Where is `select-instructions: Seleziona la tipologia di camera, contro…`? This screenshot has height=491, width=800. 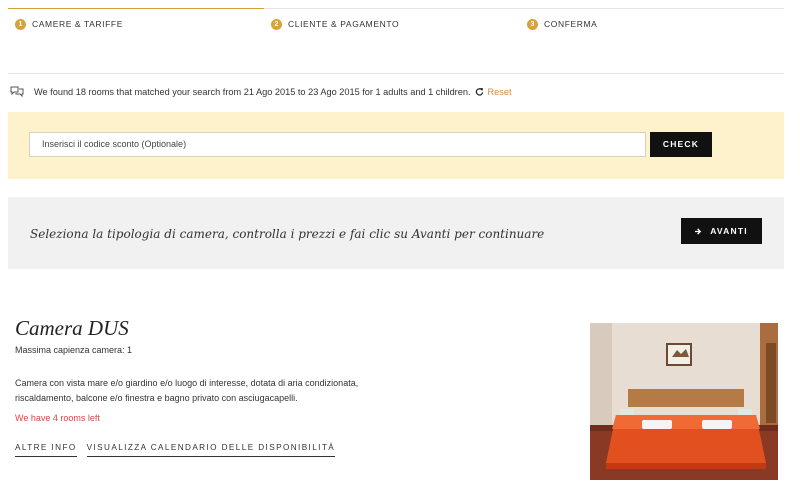 select-instructions: Seleziona la tipologia di camera, contro… is located at coordinates (287, 234).